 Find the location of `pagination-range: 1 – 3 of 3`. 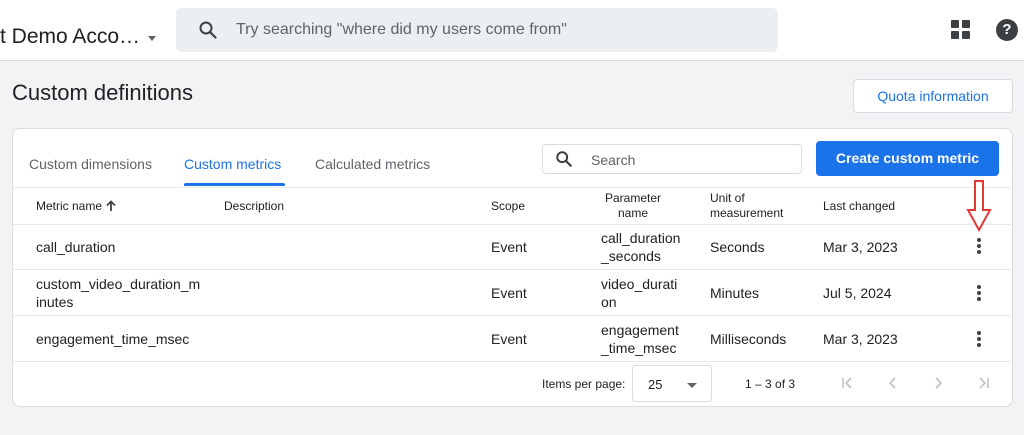

pagination-range: 1 – 3 of 3 is located at coordinates (770, 384).